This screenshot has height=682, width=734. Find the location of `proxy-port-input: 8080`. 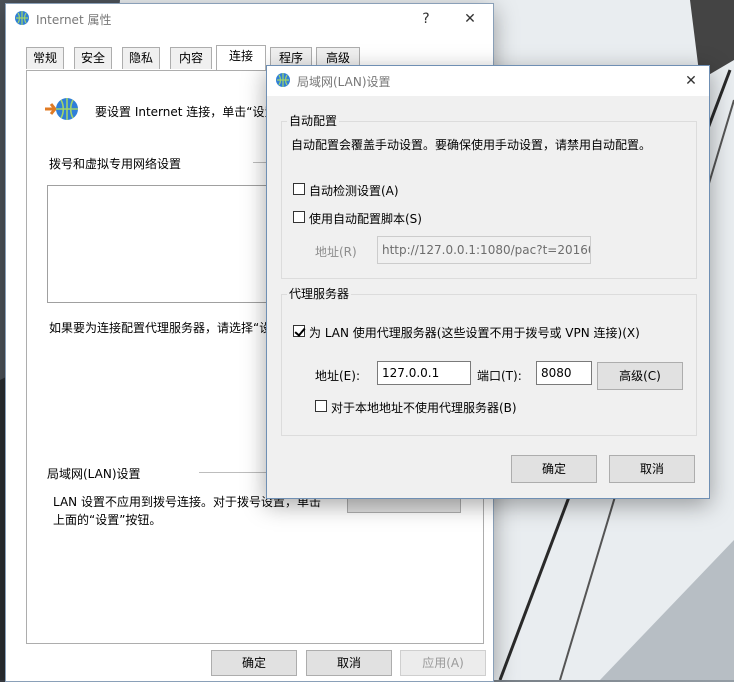

proxy-port-input: 8080 is located at coordinates (564, 373).